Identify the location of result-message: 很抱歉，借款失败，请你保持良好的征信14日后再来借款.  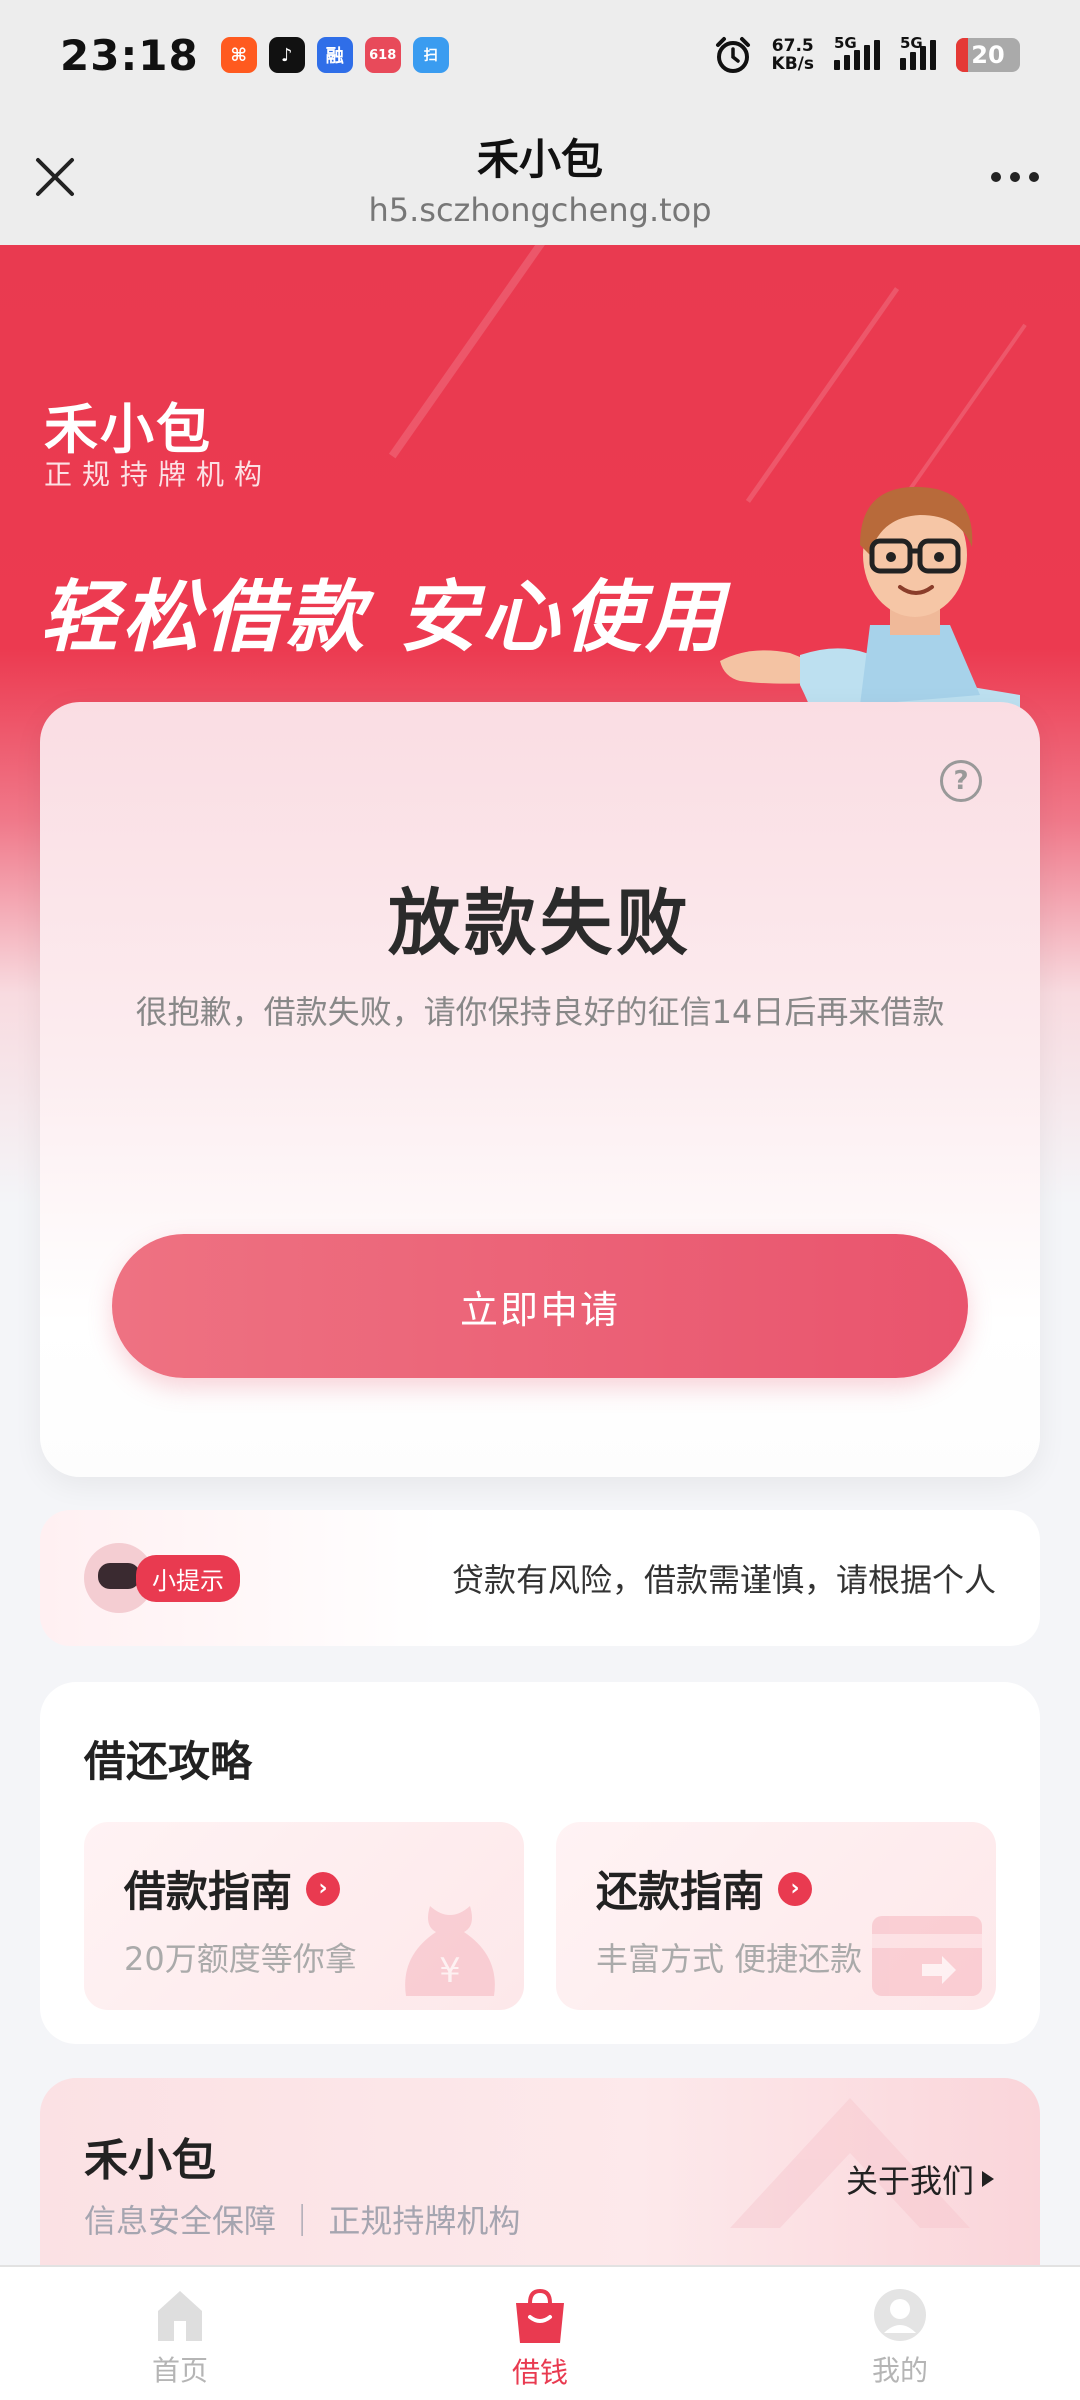
(540, 1012).